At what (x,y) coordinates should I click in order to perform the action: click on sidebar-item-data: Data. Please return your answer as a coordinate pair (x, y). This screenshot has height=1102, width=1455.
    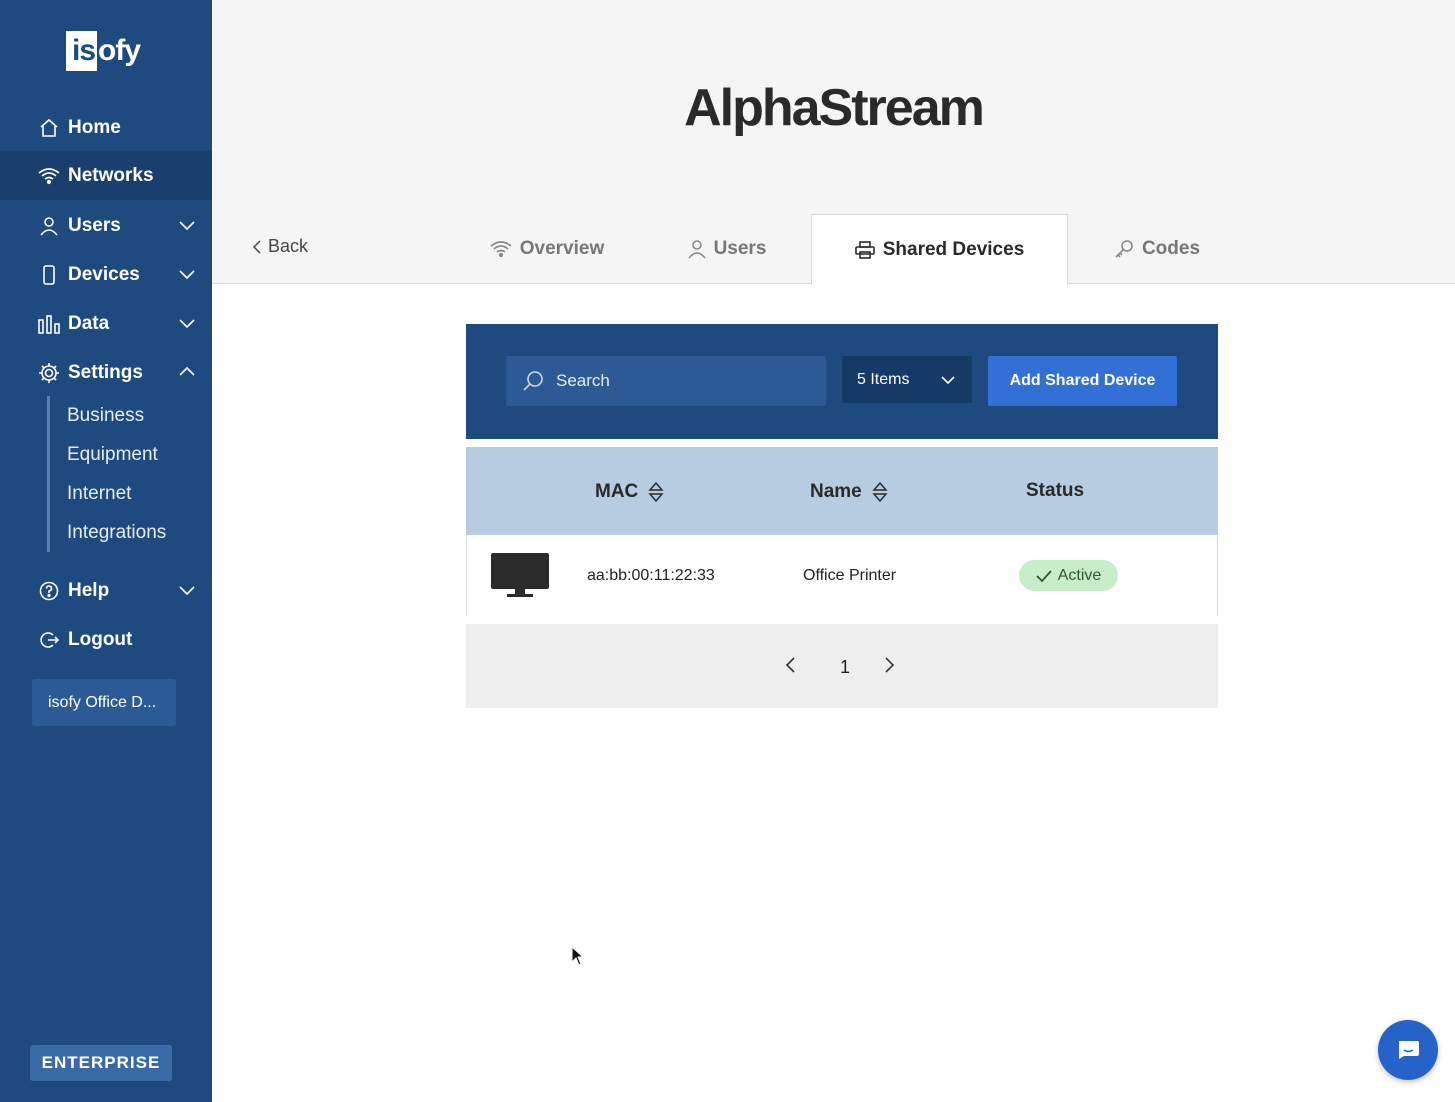
    Looking at the image, I should click on (106, 323).